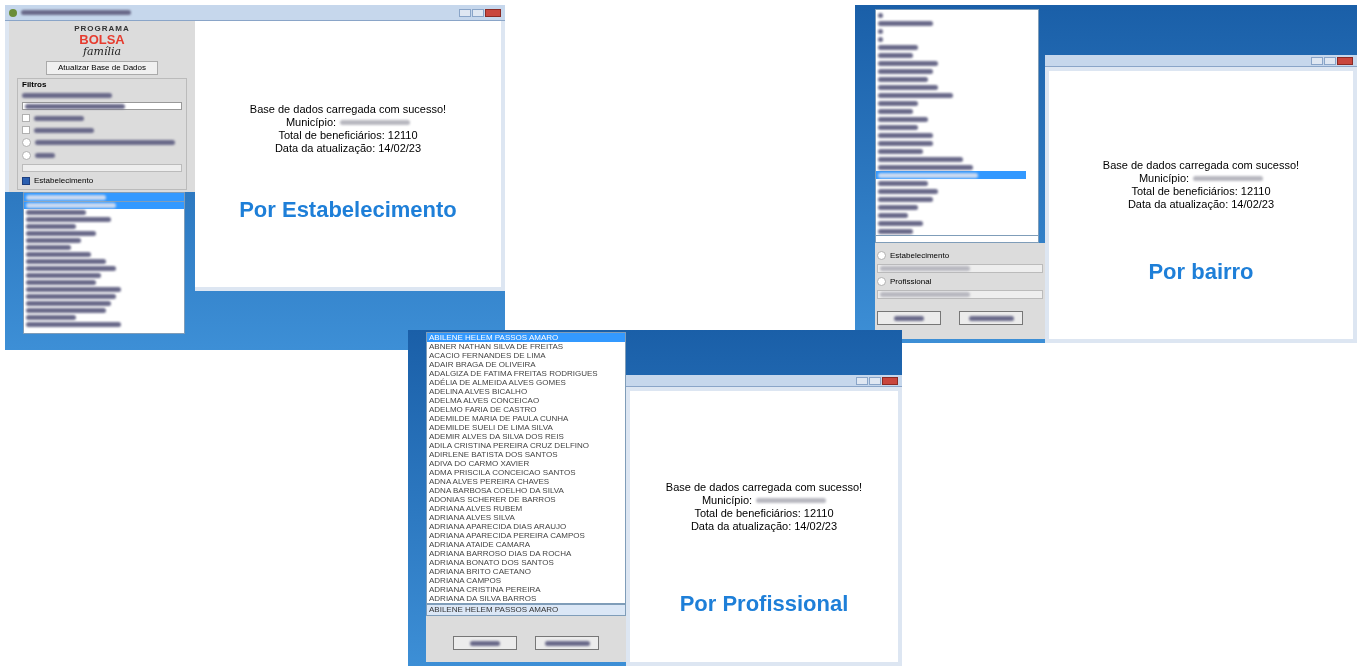  Describe the element at coordinates (1201, 272) in the screenshot. I see `caption-label: Por bairro` at that location.